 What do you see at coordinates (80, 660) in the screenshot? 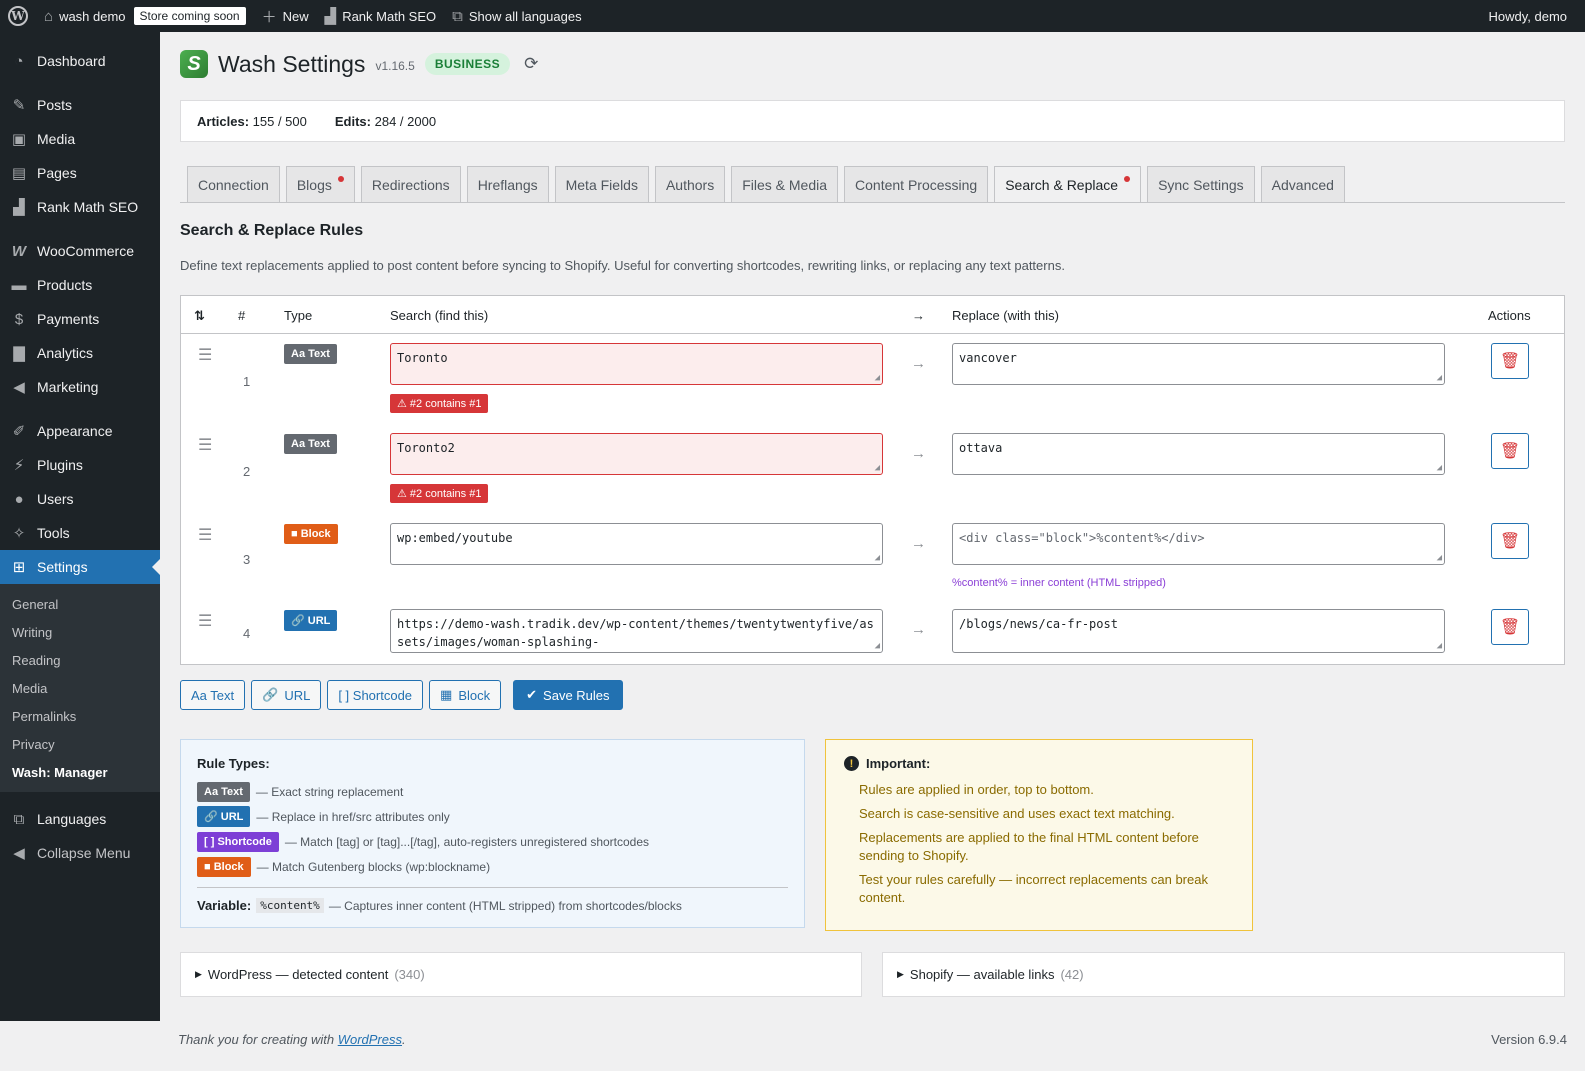
I see `submenu-reading: Reading` at bounding box center [80, 660].